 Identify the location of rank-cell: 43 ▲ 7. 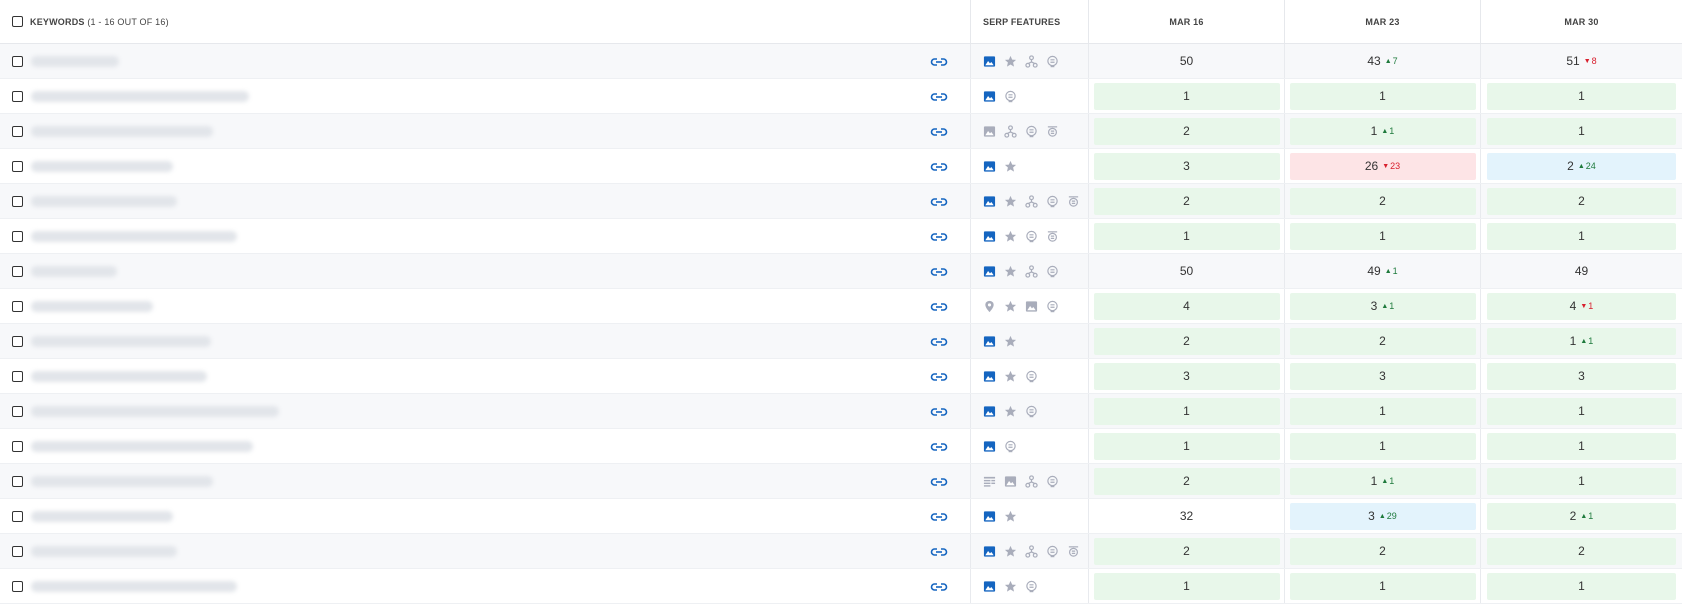
(1383, 61).